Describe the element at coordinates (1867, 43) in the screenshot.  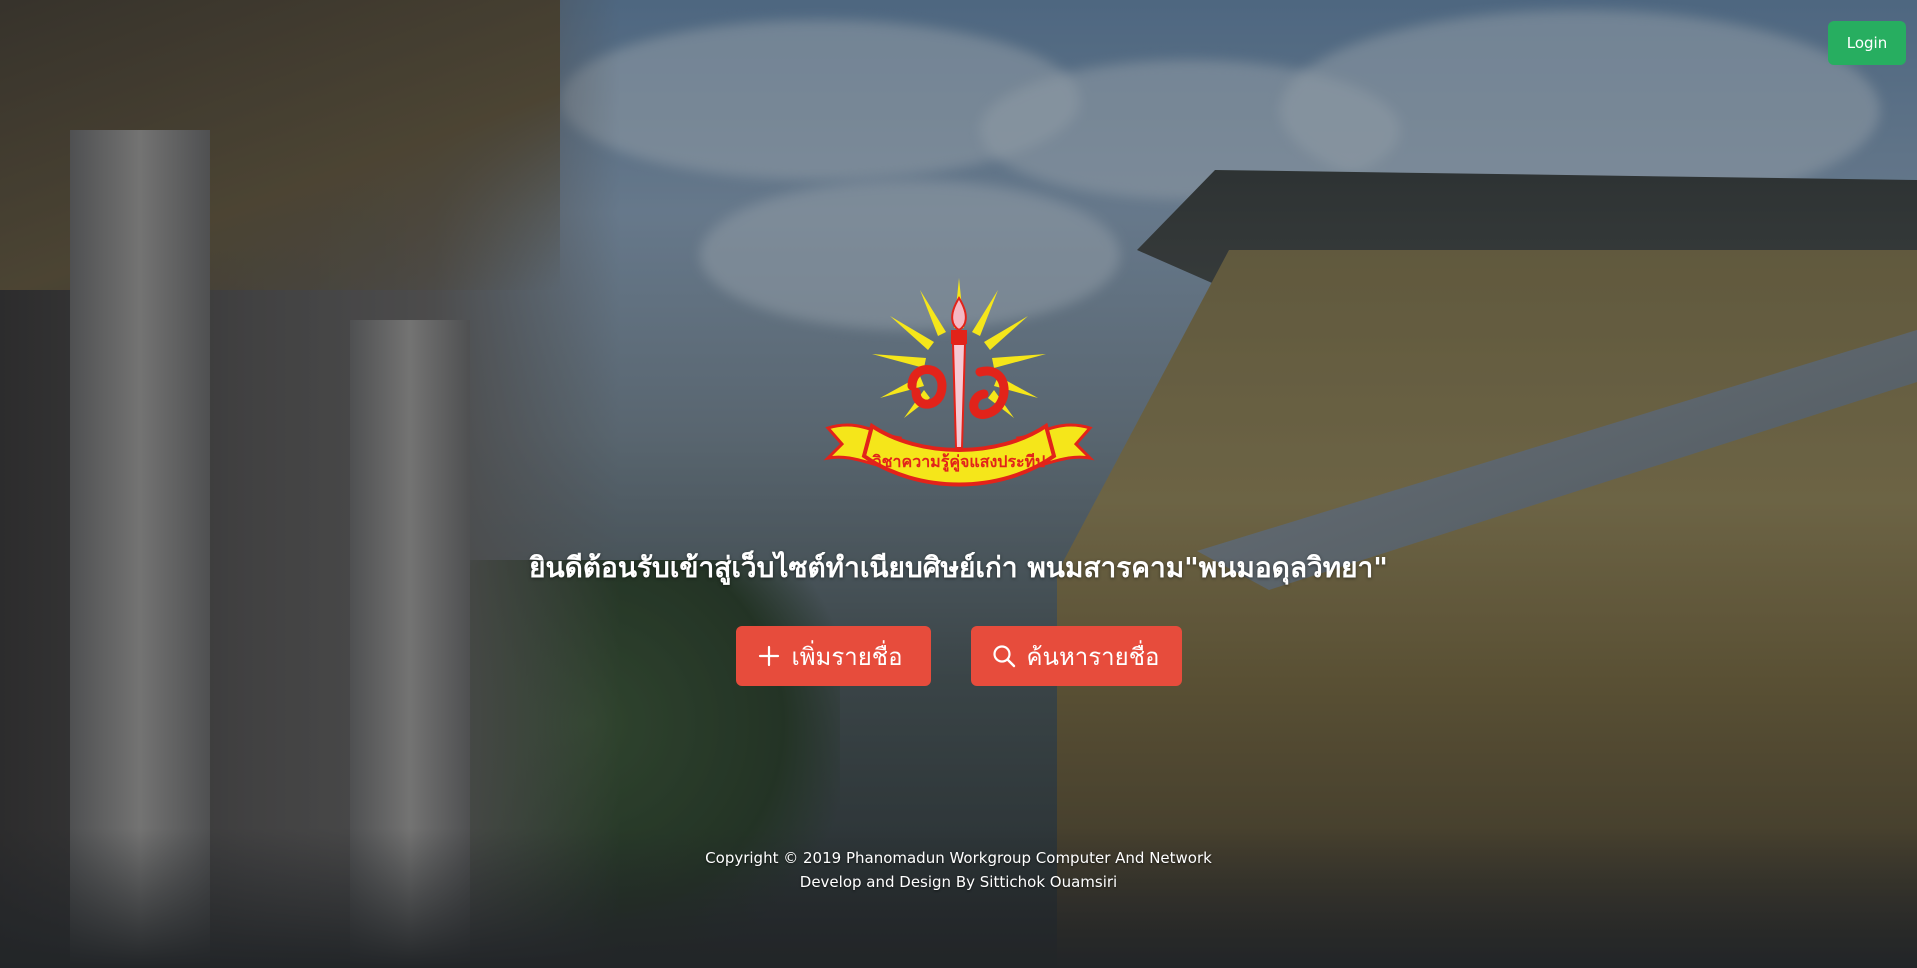
I see `login-button: Login` at that location.